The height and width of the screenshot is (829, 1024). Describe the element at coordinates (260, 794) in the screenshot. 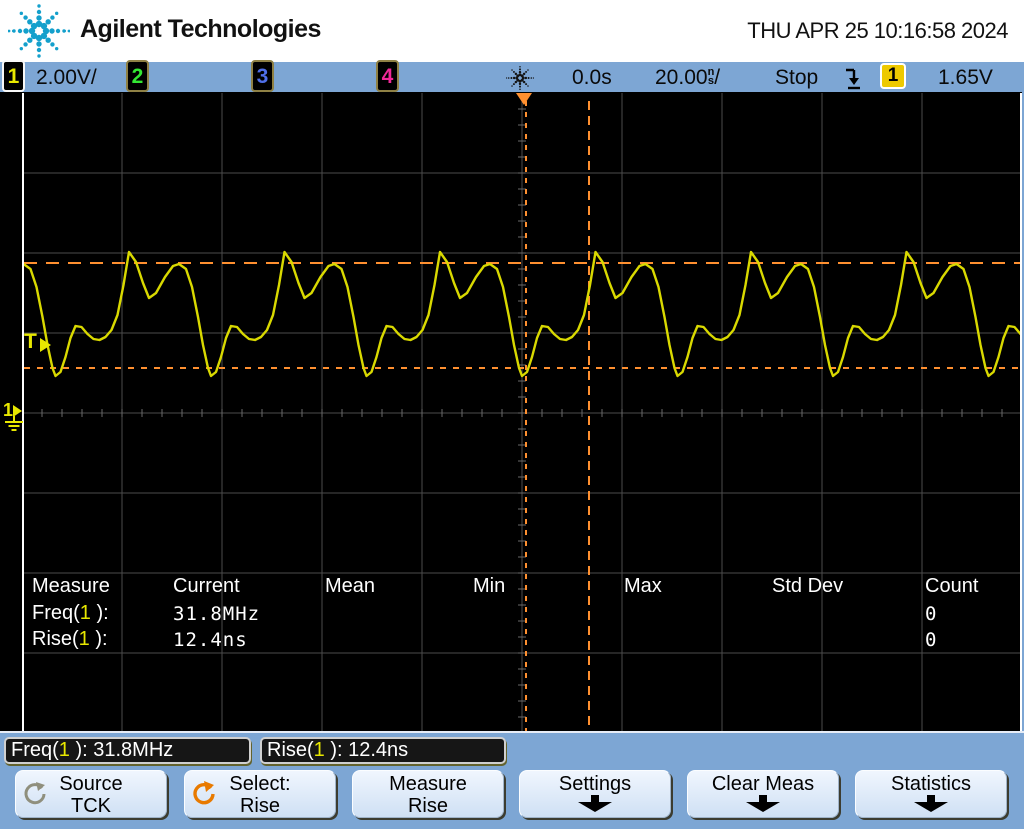

I see `softkey-select: Select: Rise` at that location.